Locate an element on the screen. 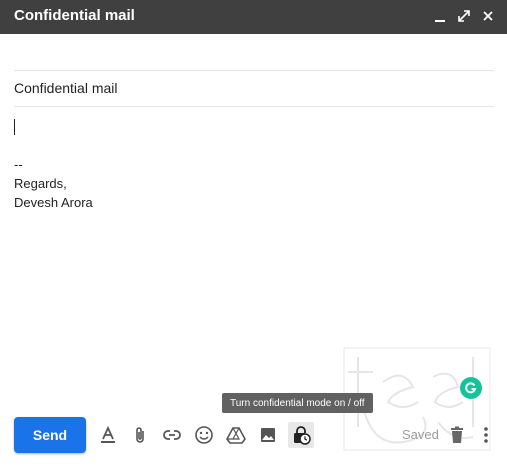 Image resolution: width=507 pixels, height=469 pixels. minimize-icon is located at coordinates (440, 16).